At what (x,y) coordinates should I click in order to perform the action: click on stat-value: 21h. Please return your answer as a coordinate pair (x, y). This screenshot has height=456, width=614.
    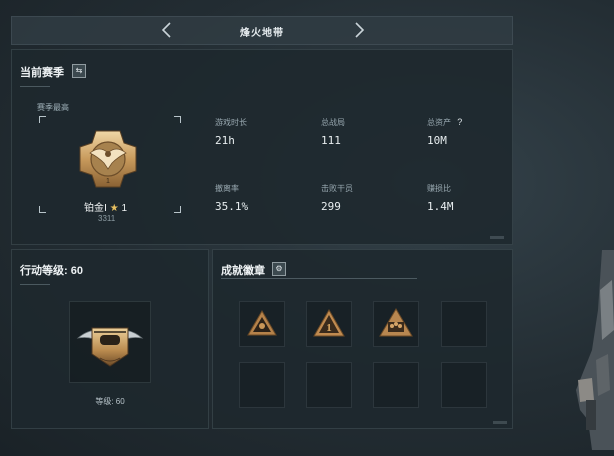
    Looking at the image, I should click on (225, 140).